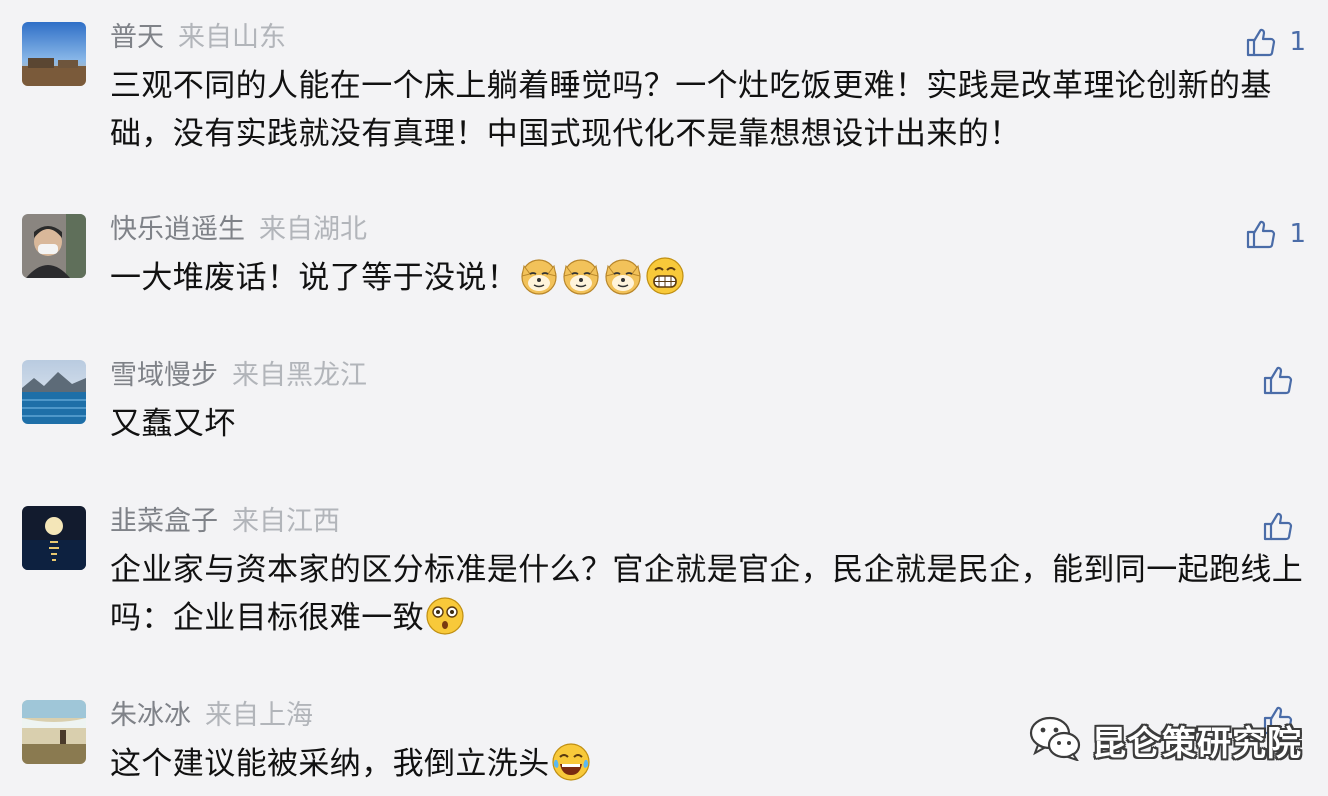 The height and width of the screenshot is (796, 1328). I want to click on username: 韭菜盒子, so click(164, 521).